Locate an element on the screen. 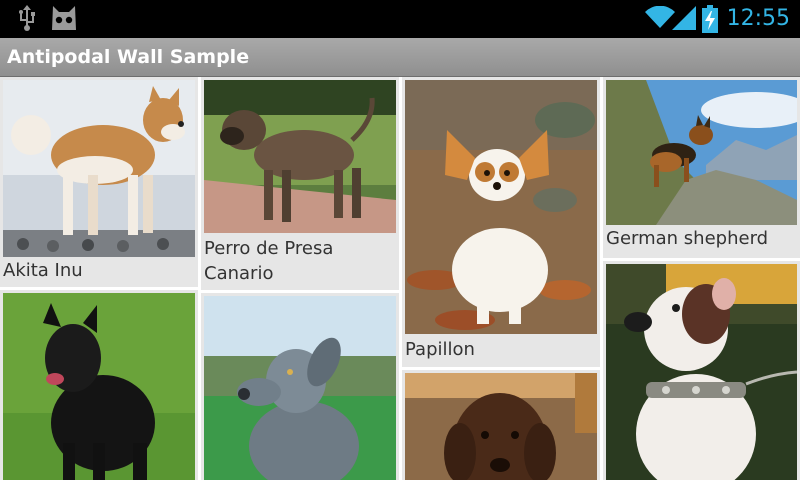  dog-name: German shepherd is located at coordinates (687, 238).